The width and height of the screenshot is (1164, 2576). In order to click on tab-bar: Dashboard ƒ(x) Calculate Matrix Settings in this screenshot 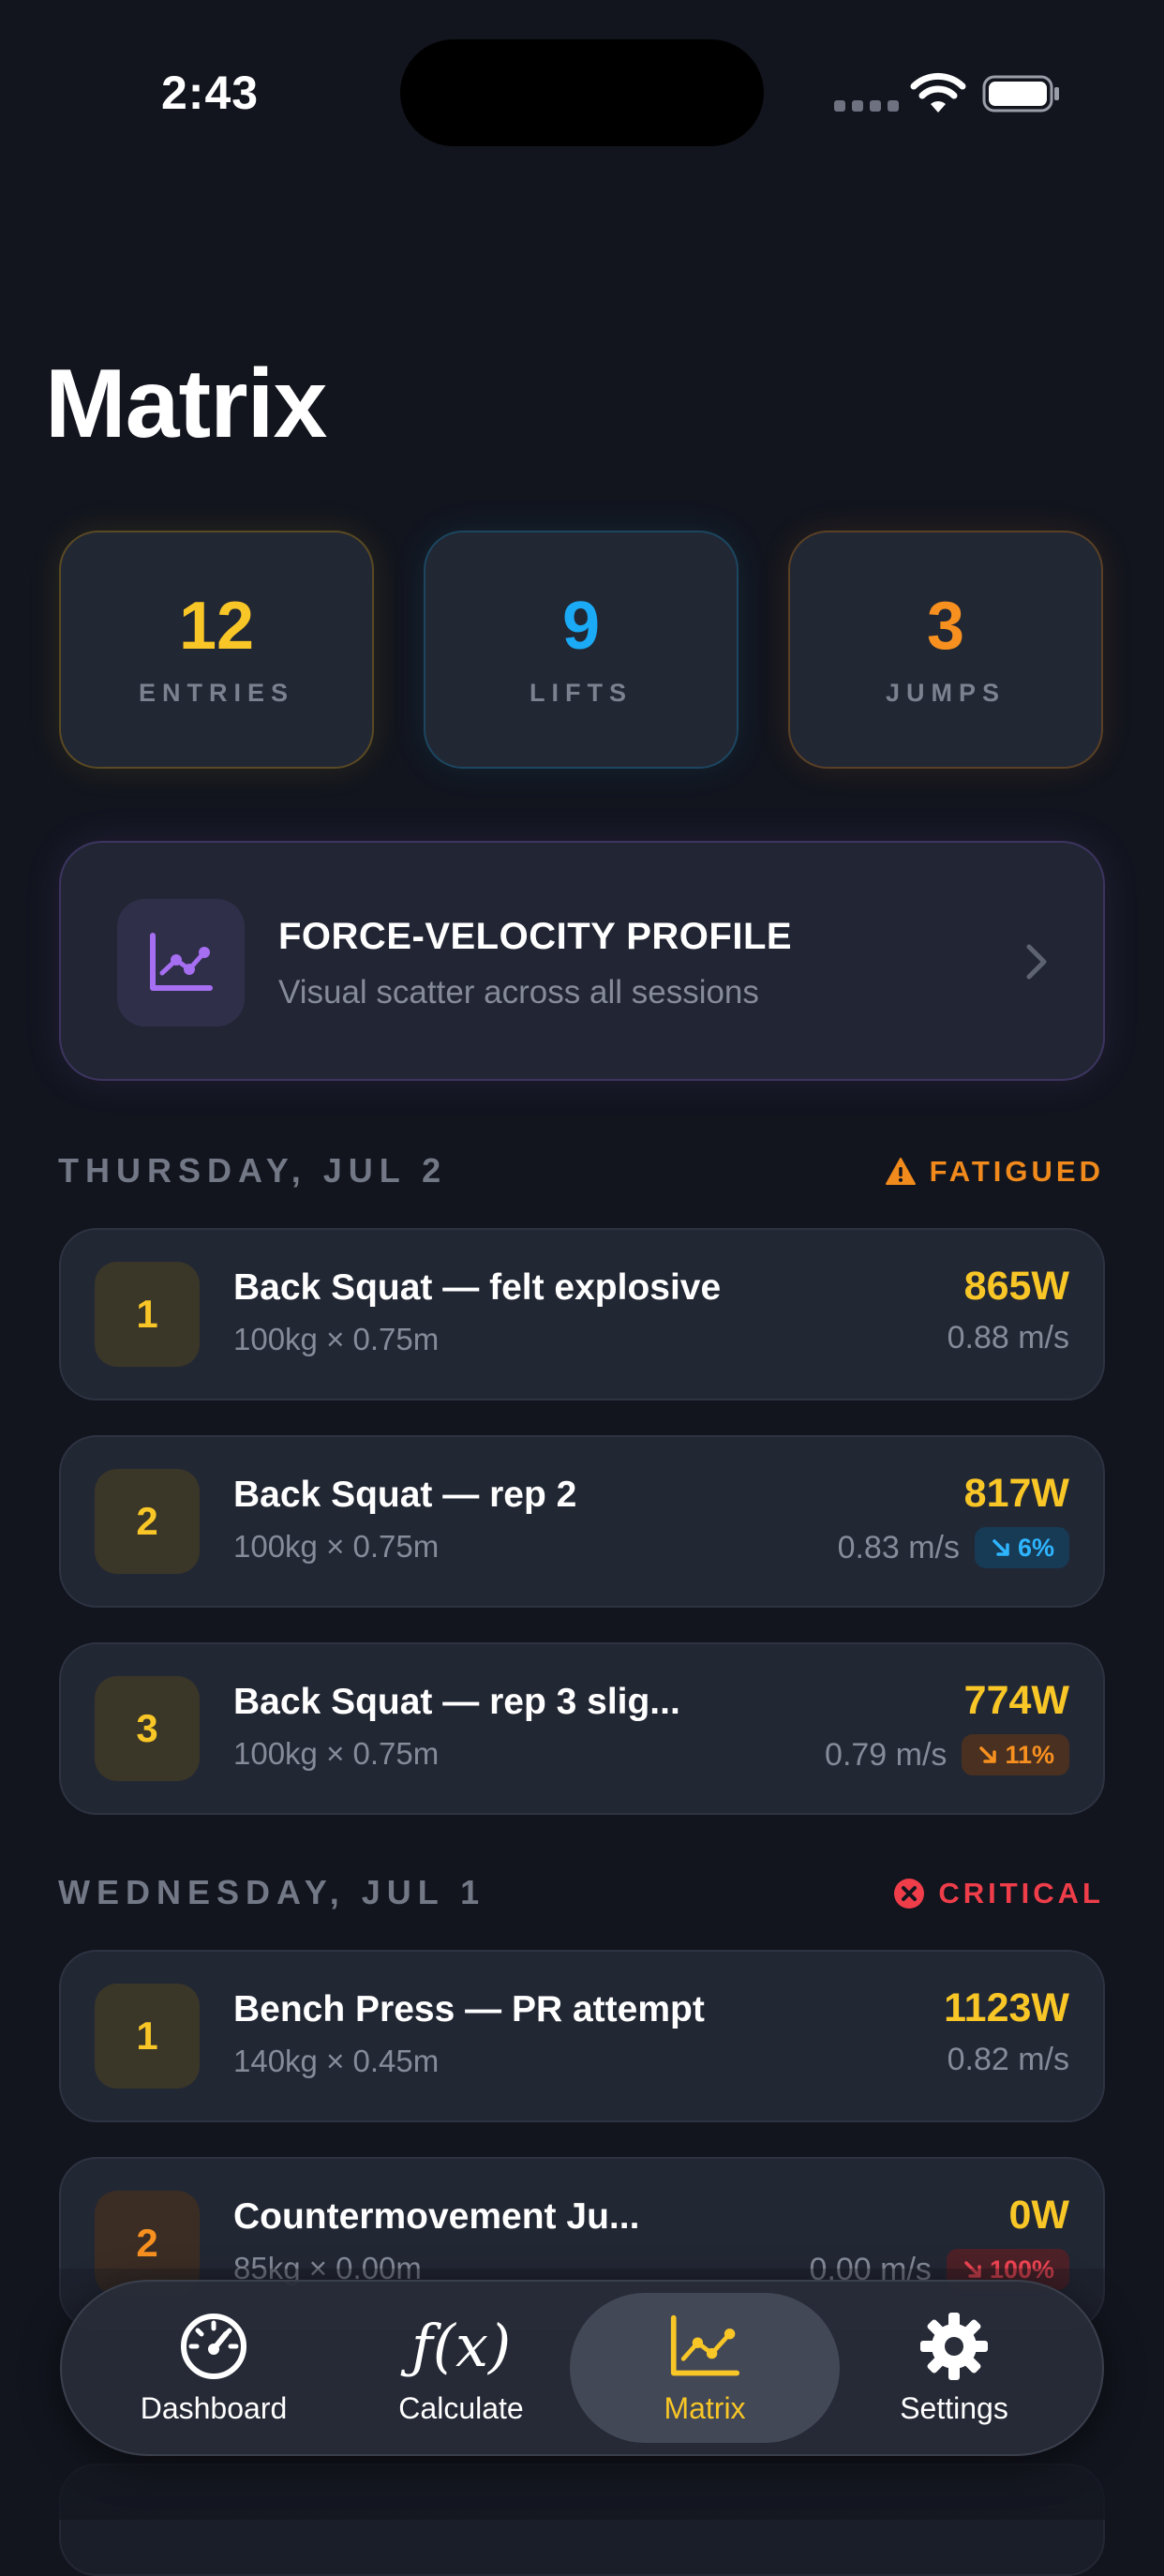, I will do `click(582, 2368)`.